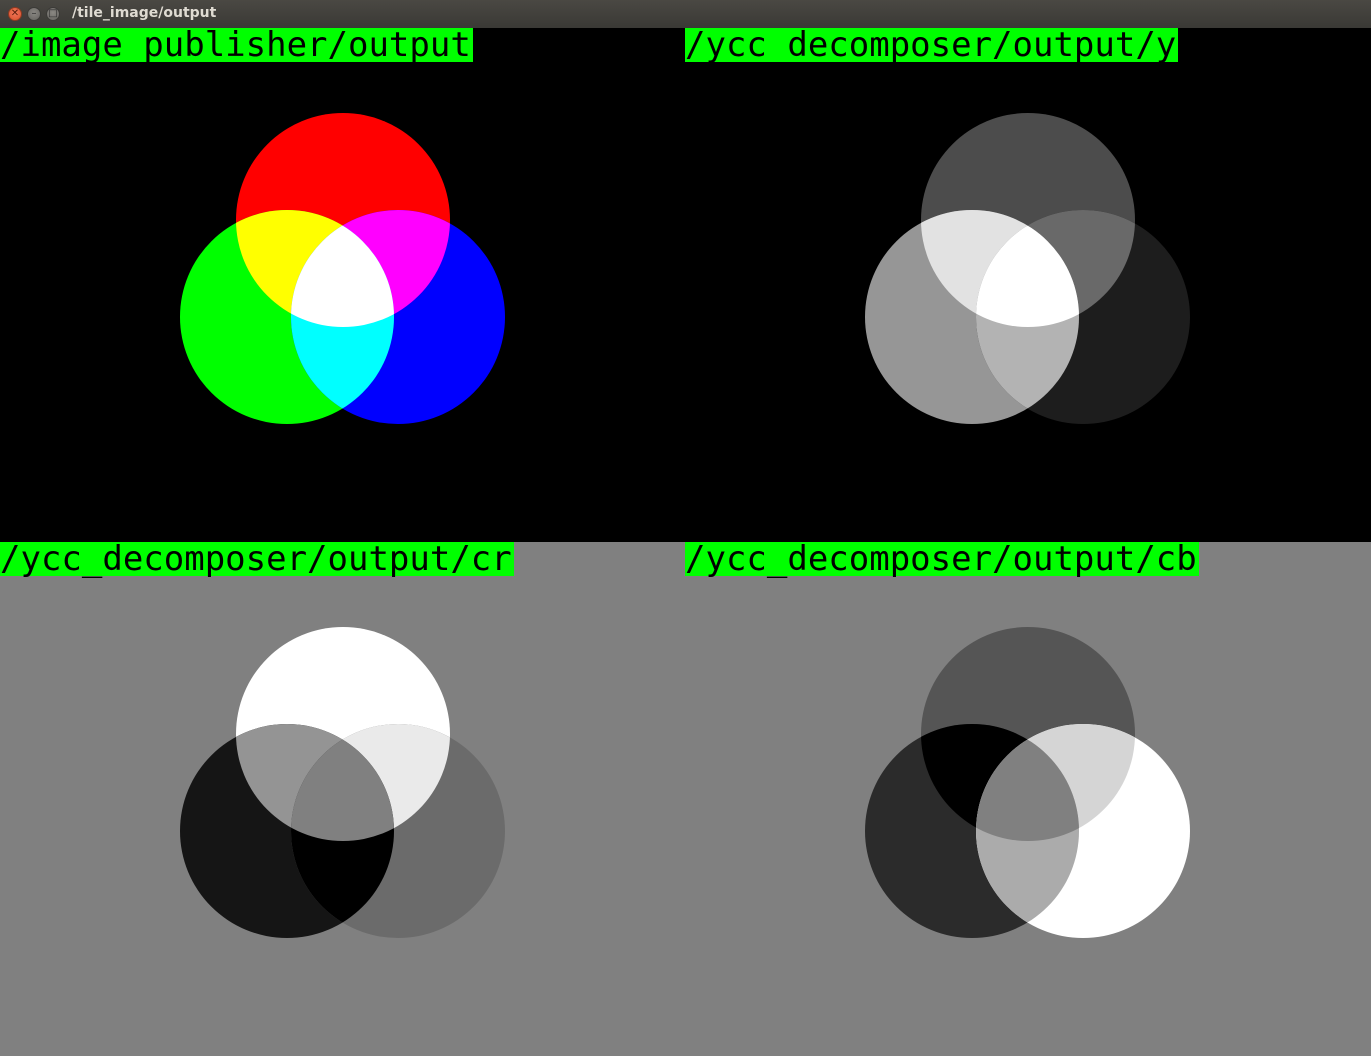 This screenshot has width=1371, height=1056. Describe the element at coordinates (236, 46) in the screenshot. I see `tile-label: /image_publisher/output` at that location.